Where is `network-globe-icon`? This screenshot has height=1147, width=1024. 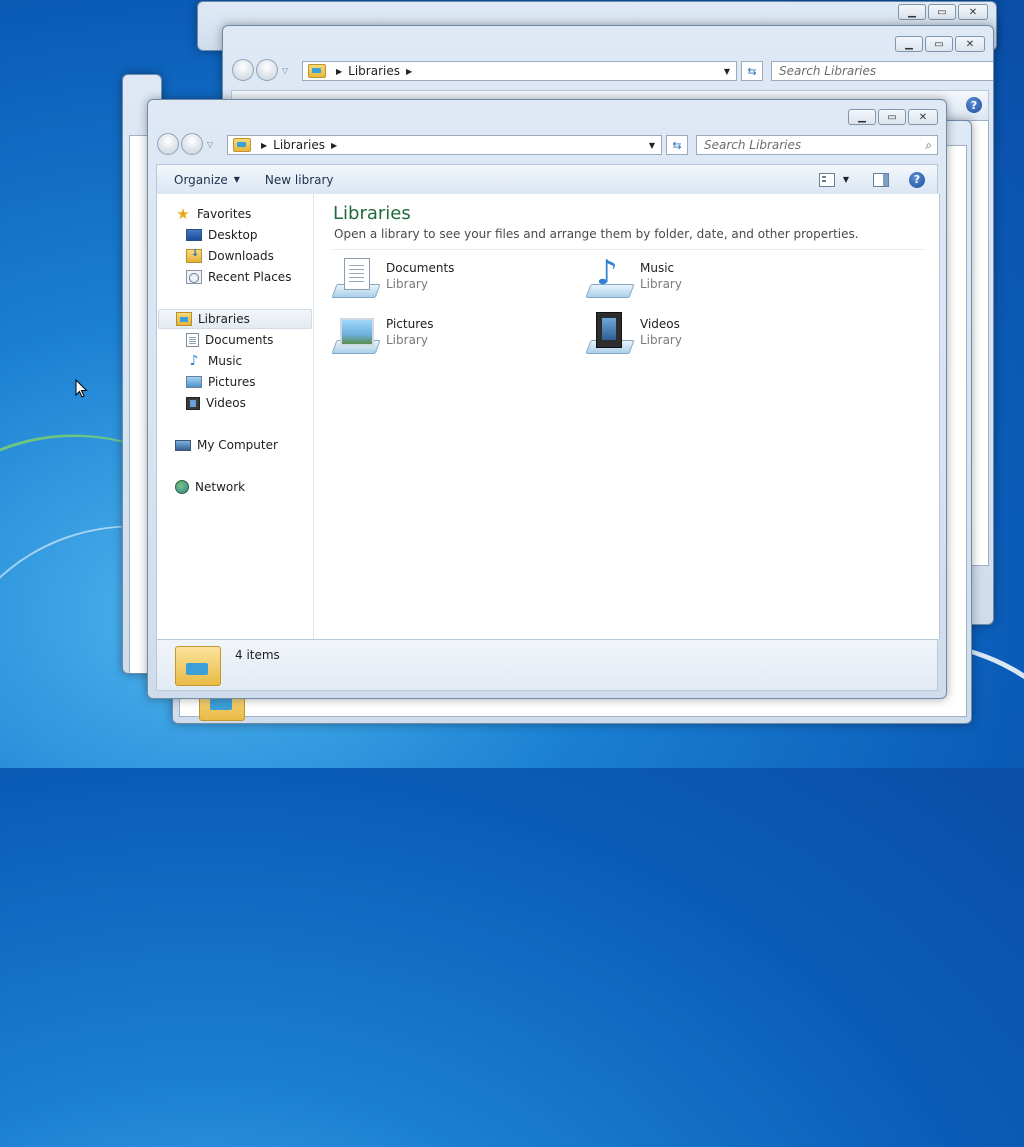 network-globe-icon is located at coordinates (182, 487).